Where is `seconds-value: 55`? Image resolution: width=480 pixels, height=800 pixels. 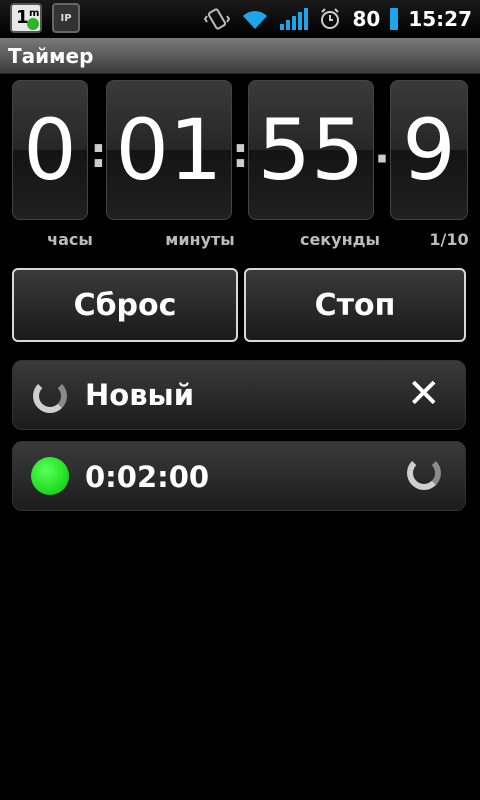
seconds-value: 55 is located at coordinates (311, 150).